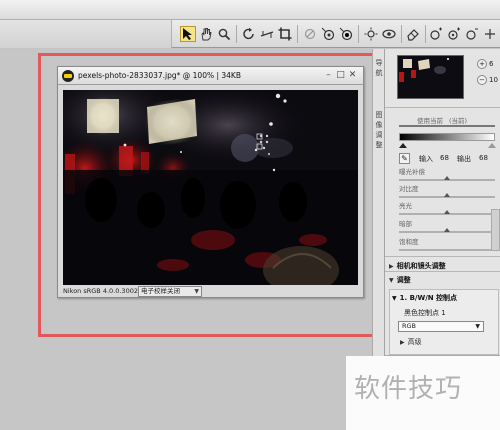 The height and width of the screenshot is (430, 500). What do you see at coordinates (224, 34) in the screenshot?
I see `zoom-icon` at bounding box center [224, 34].